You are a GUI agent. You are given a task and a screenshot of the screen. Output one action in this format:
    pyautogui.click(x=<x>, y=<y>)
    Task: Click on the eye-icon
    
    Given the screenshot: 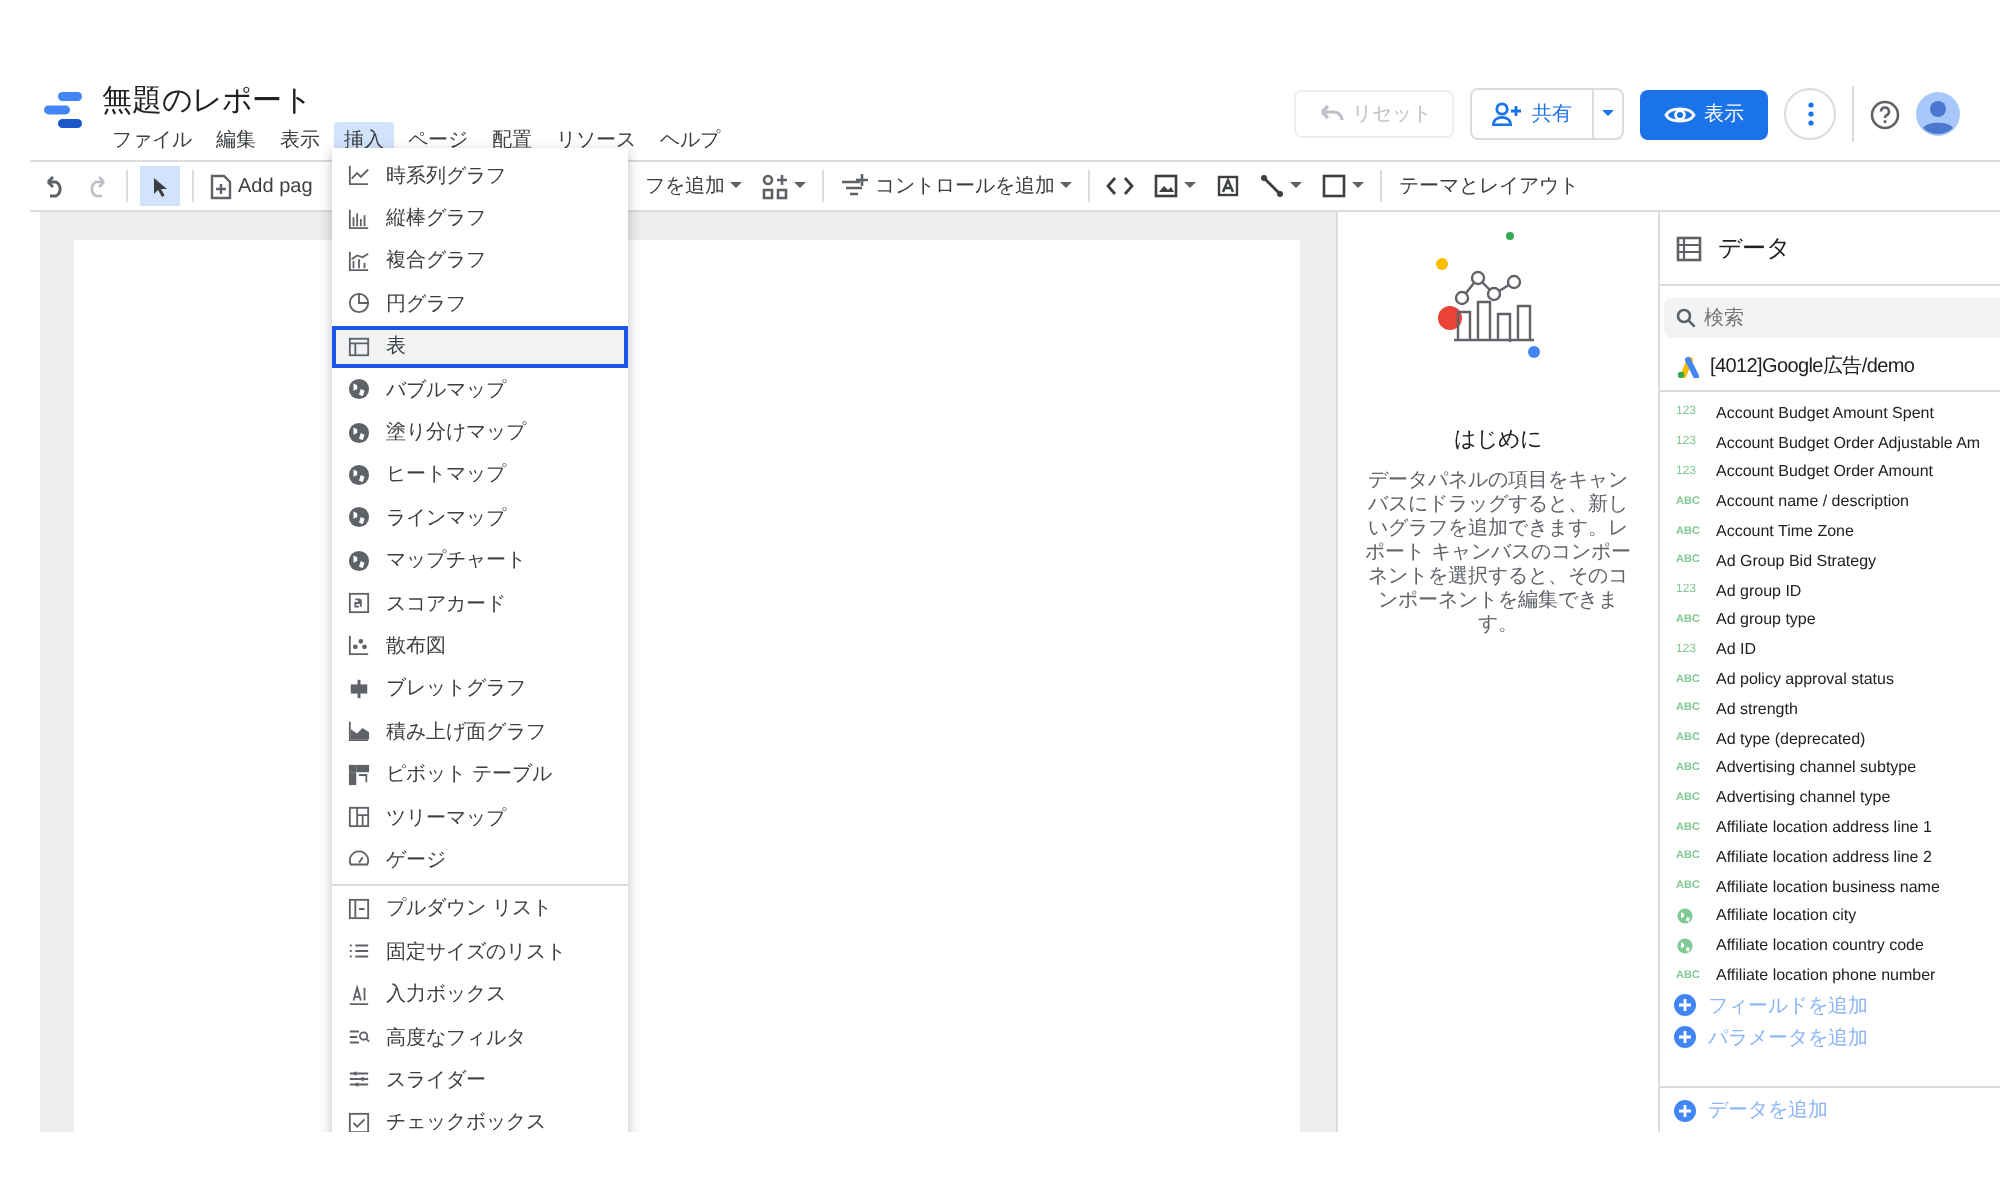 What is the action you would take?
    pyautogui.click(x=1680, y=114)
    